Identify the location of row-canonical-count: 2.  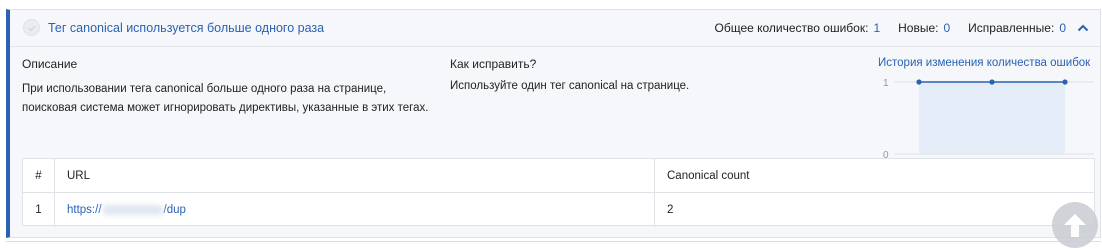
(670, 210).